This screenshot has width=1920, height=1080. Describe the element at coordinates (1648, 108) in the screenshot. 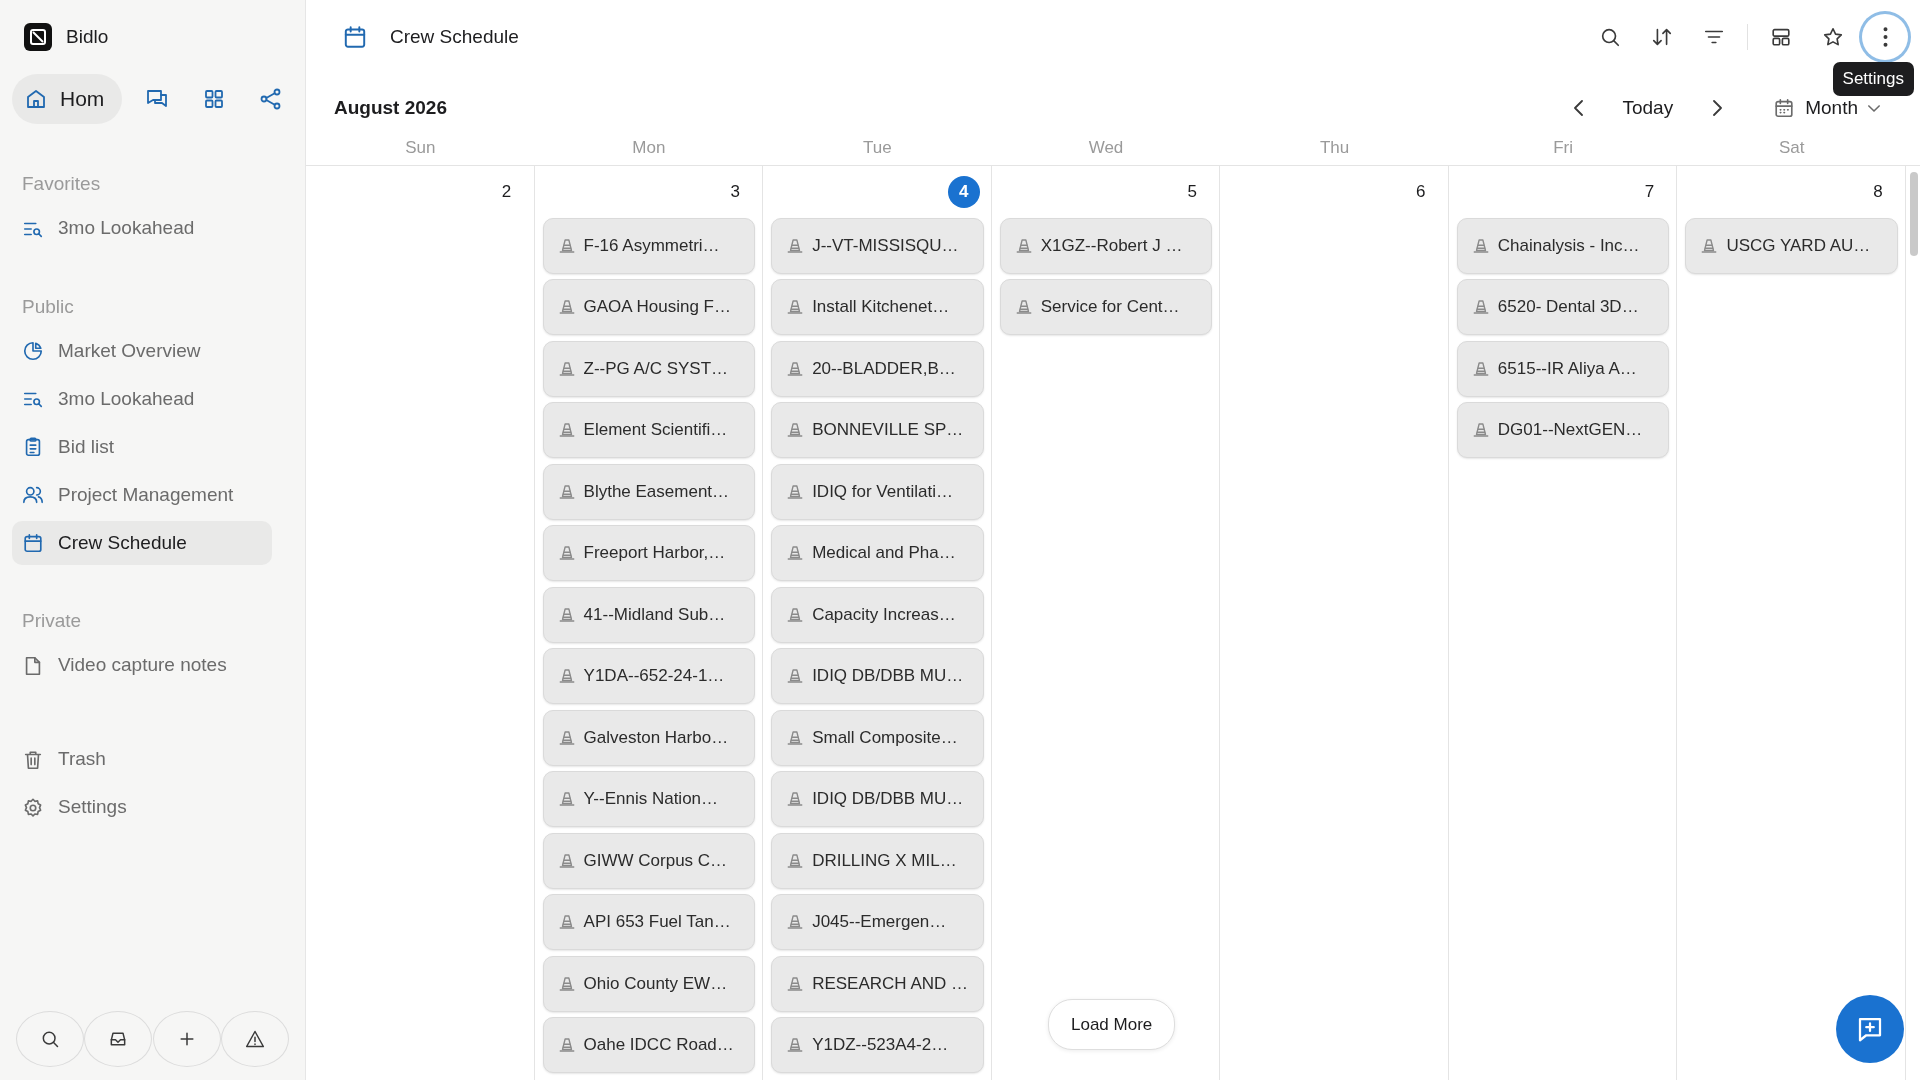

I see `today-button: Today` at that location.